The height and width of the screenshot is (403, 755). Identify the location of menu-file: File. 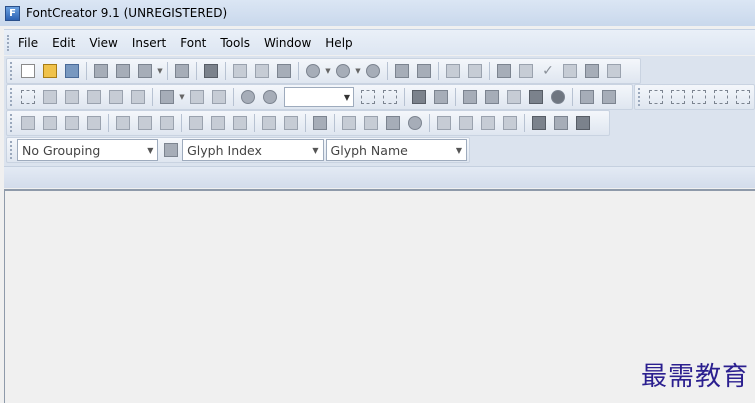
(28, 43).